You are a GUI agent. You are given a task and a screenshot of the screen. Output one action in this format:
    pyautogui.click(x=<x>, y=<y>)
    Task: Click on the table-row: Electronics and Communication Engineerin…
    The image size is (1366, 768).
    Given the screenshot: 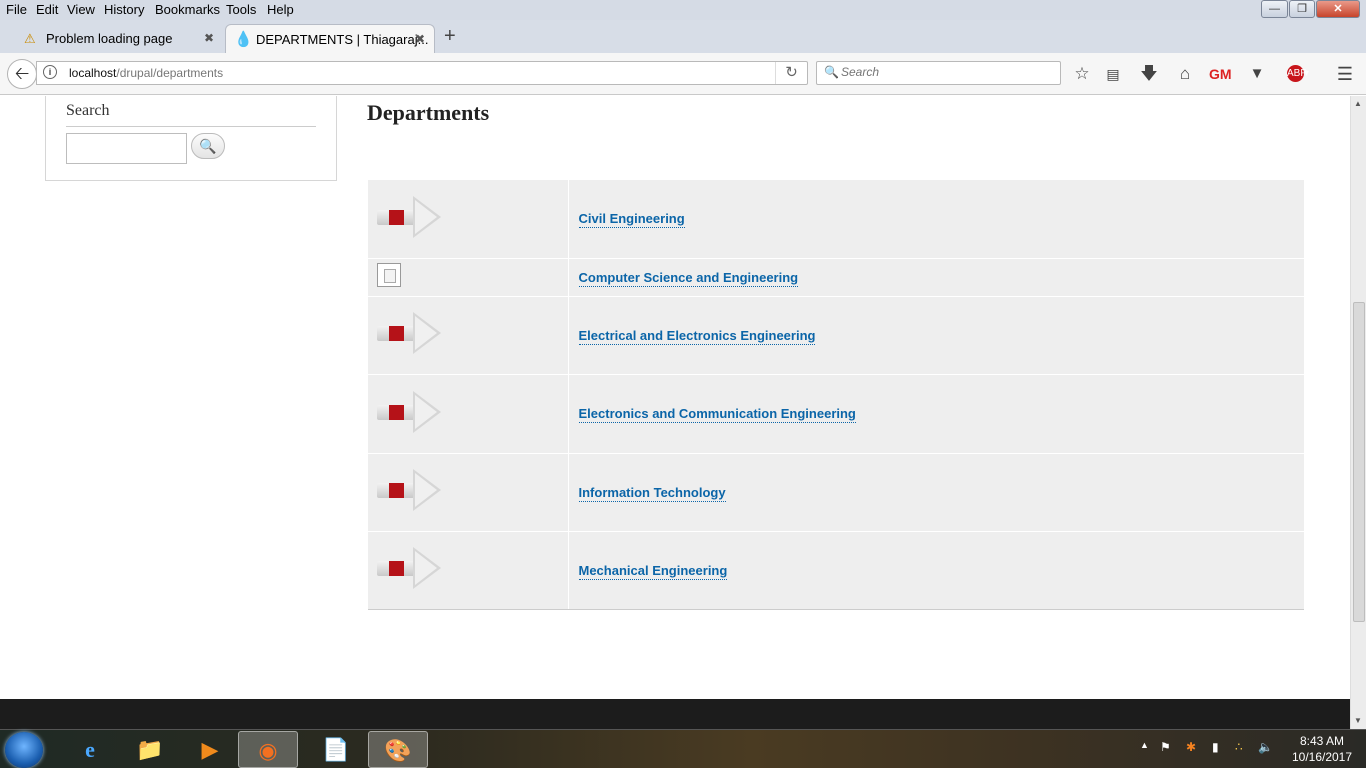 What is the action you would take?
    pyautogui.click(x=836, y=414)
    